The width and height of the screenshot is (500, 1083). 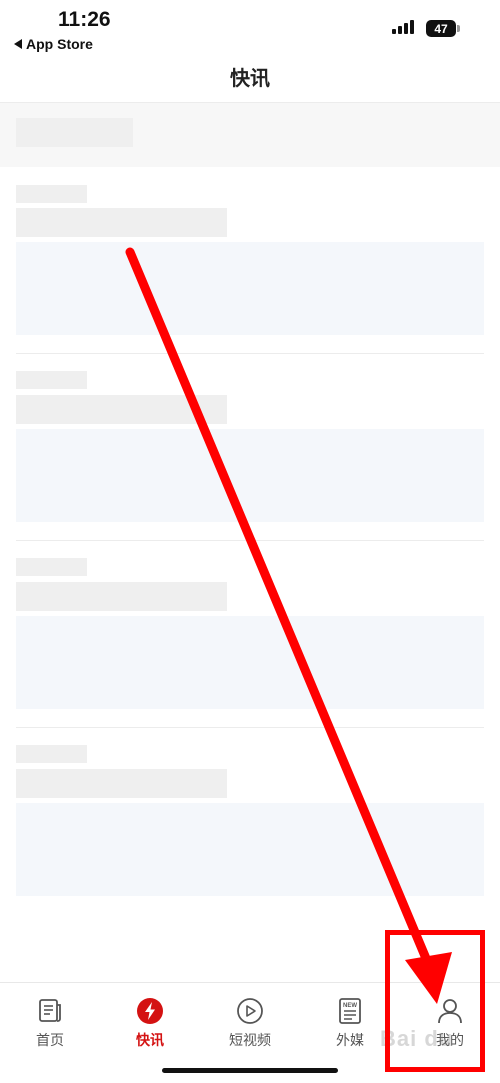 What do you see at coordinates (250, 1040) in the screenshot?
I see `tab-label: 短视频` at bounding box center [250, 1040].